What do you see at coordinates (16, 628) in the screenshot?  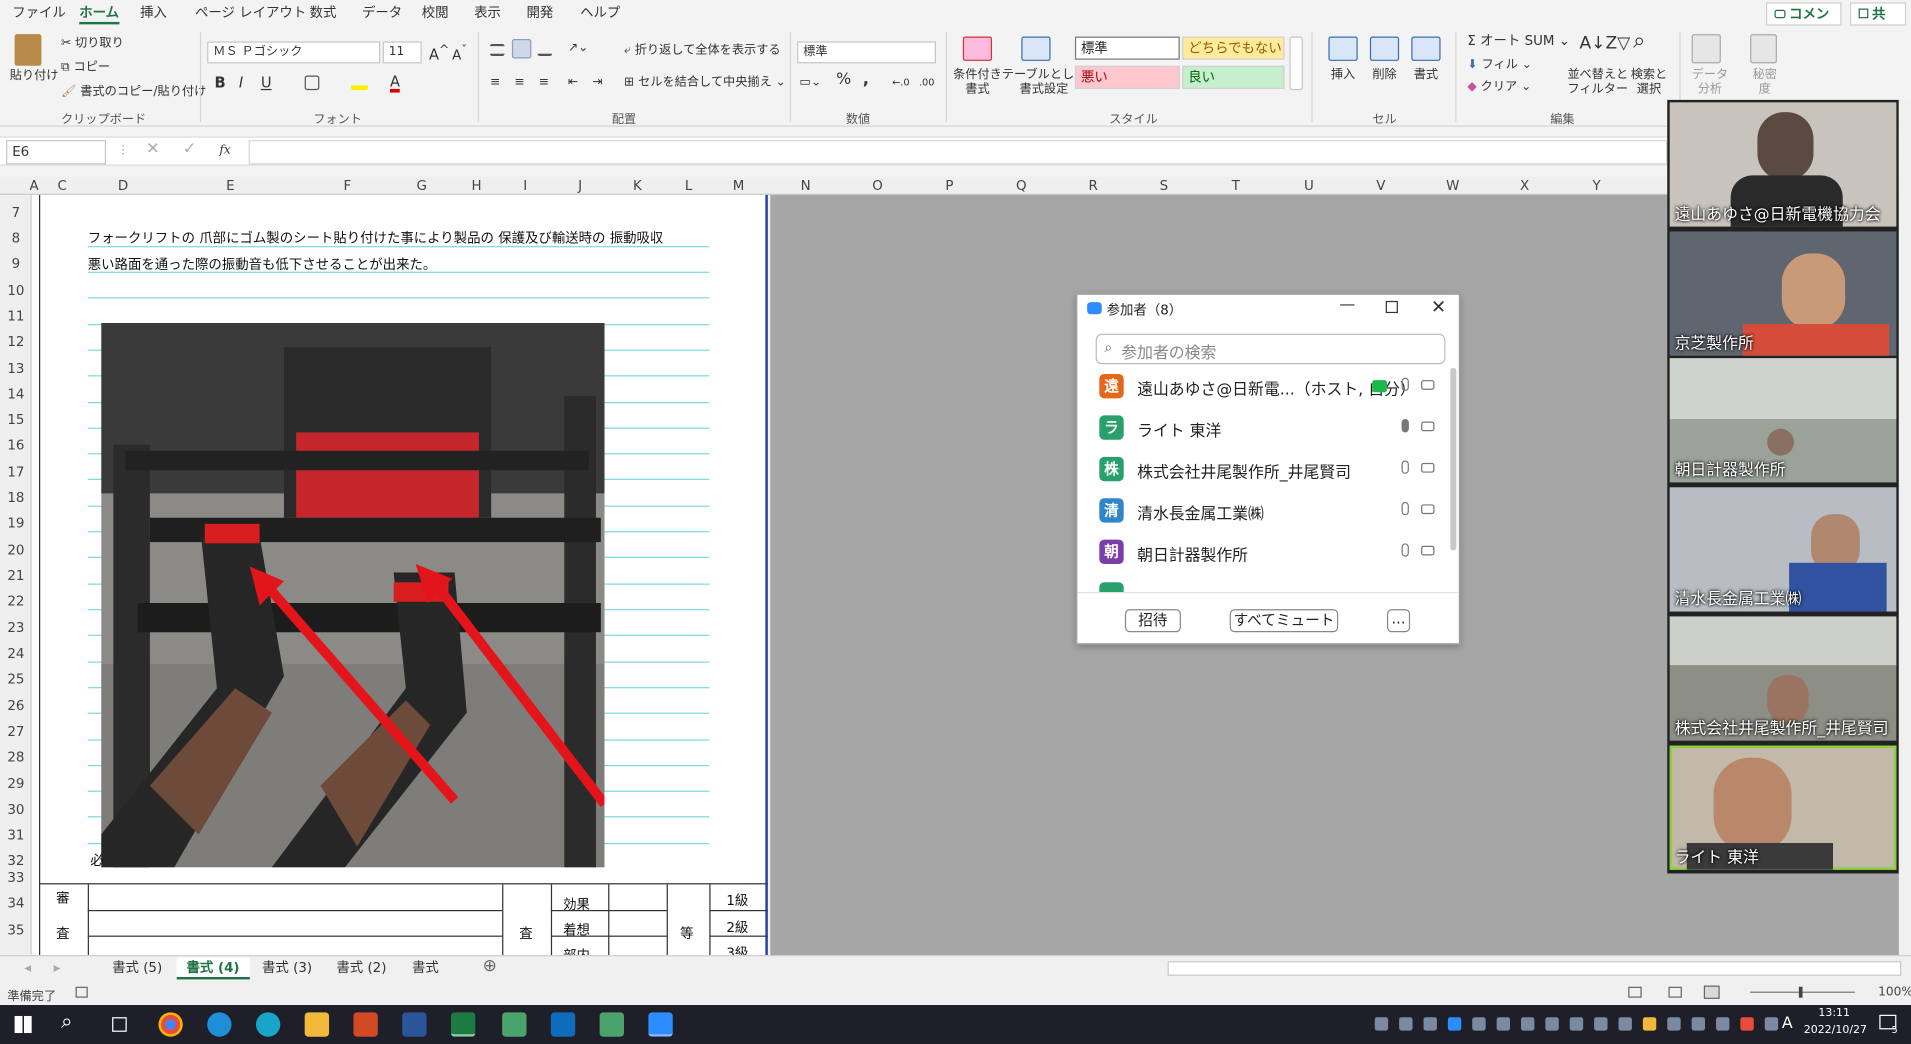 I see `row-header: 23` at bounding box center [16, 628].